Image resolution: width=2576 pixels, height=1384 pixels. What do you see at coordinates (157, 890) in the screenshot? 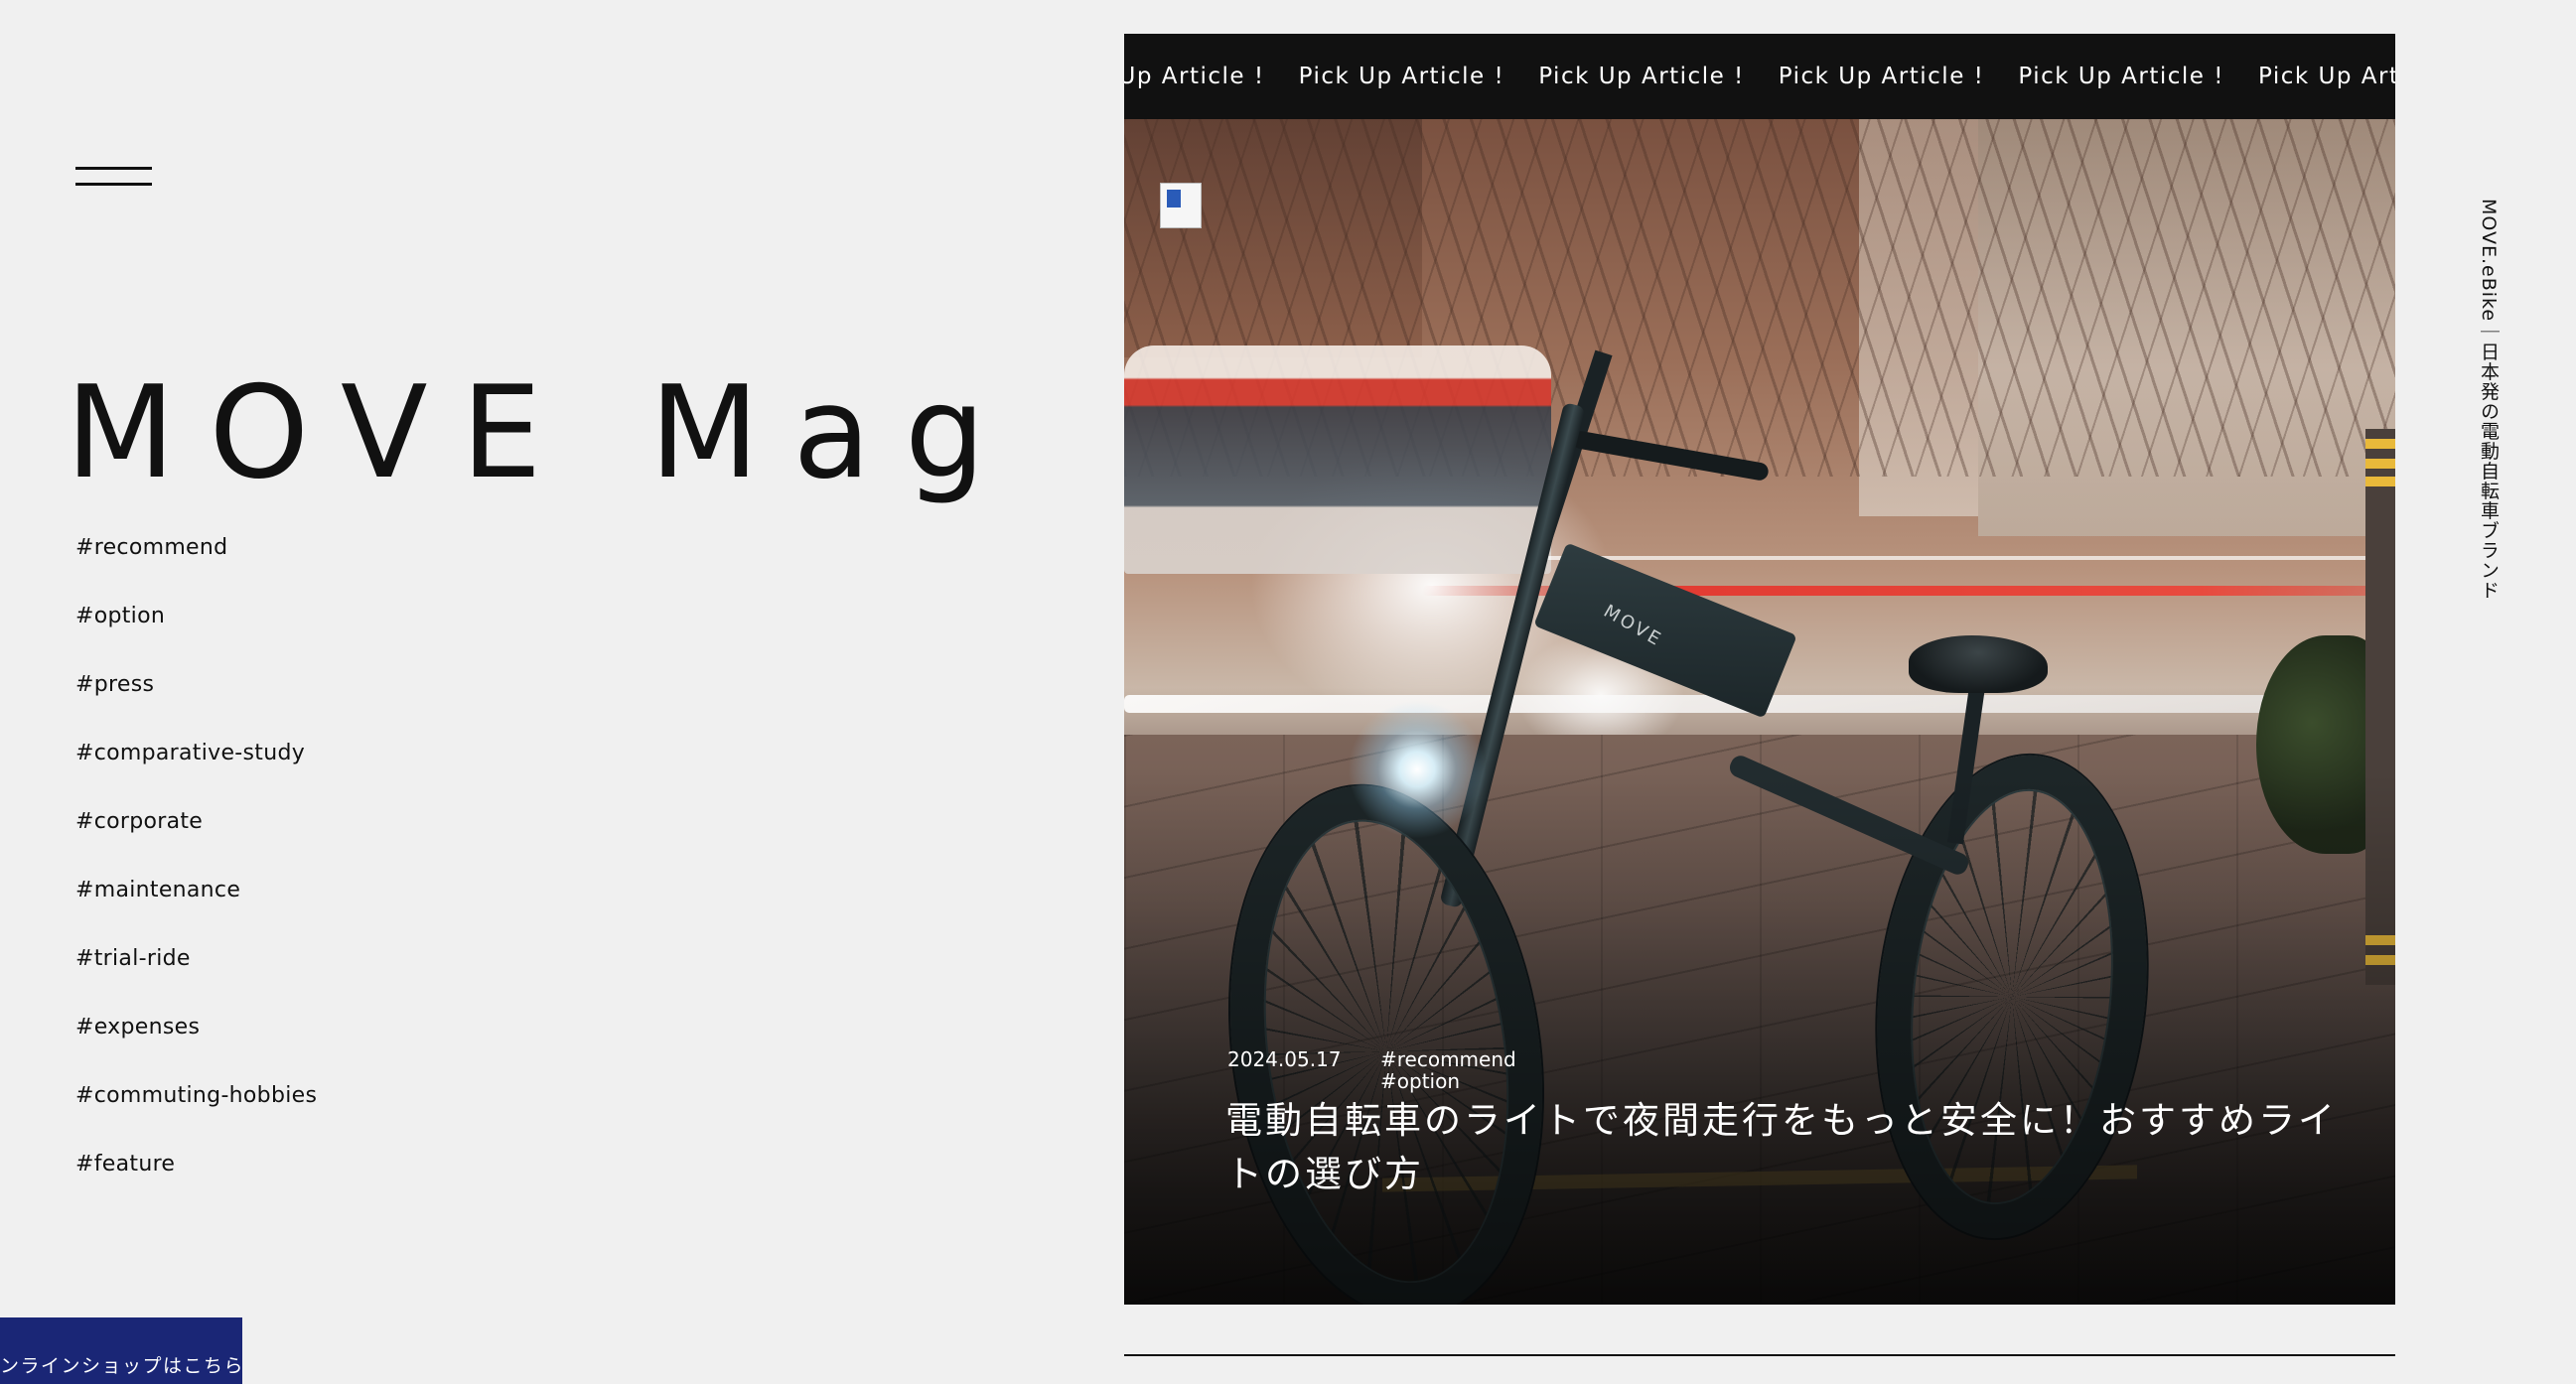
I see `tag-link-maintenance: #maintenance` at bounding box center [157, 890].